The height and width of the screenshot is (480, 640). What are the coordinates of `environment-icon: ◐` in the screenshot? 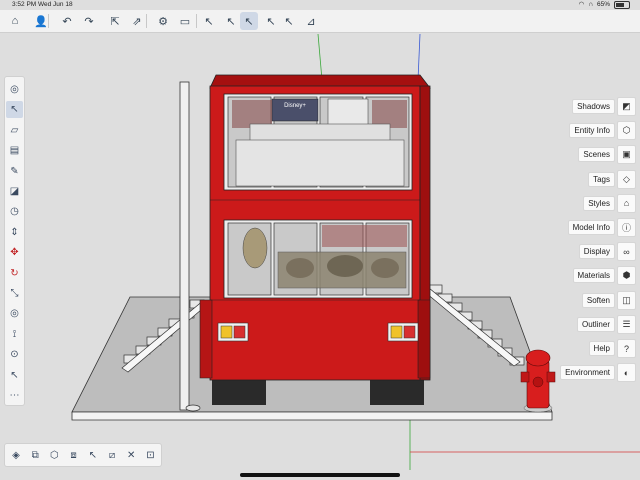 It's located at (626, 373).